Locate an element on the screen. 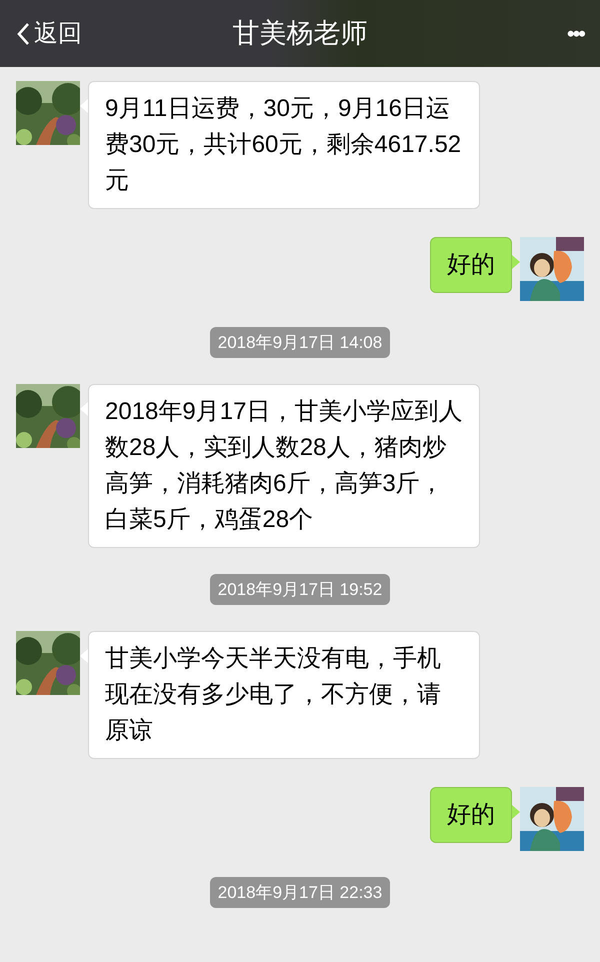 This screenshot has width=600, height=962. more-button: ••• is located at coordinates (514, 33).